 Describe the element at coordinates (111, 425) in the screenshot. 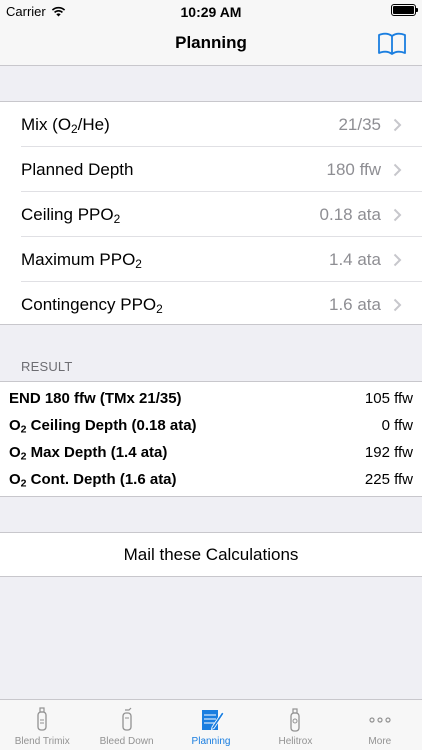

I see `result-label-text: Ceiling Depth (0.18 ata)` at that location.